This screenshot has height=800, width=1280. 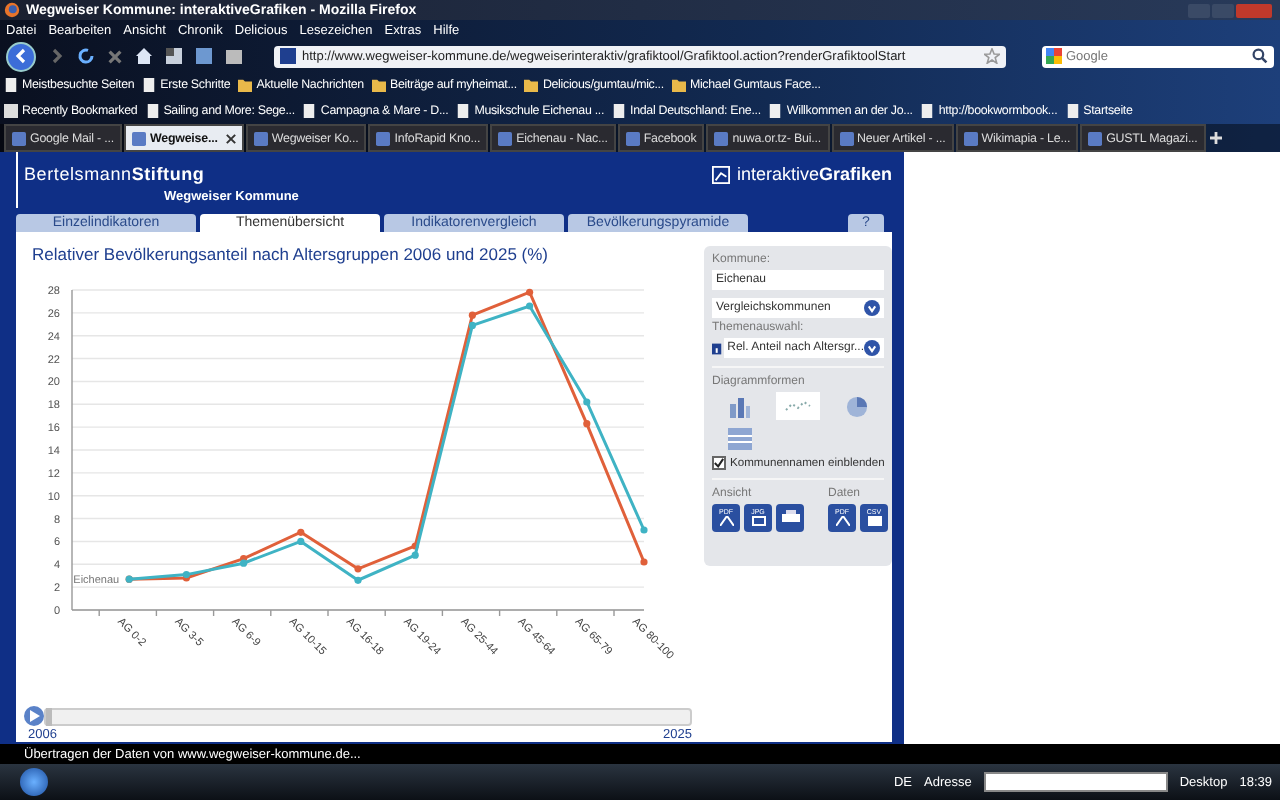 What do you see at coordinates (1054, 56) in the screenshot?
I see `google-icon` at bounding box center [1054, 56].